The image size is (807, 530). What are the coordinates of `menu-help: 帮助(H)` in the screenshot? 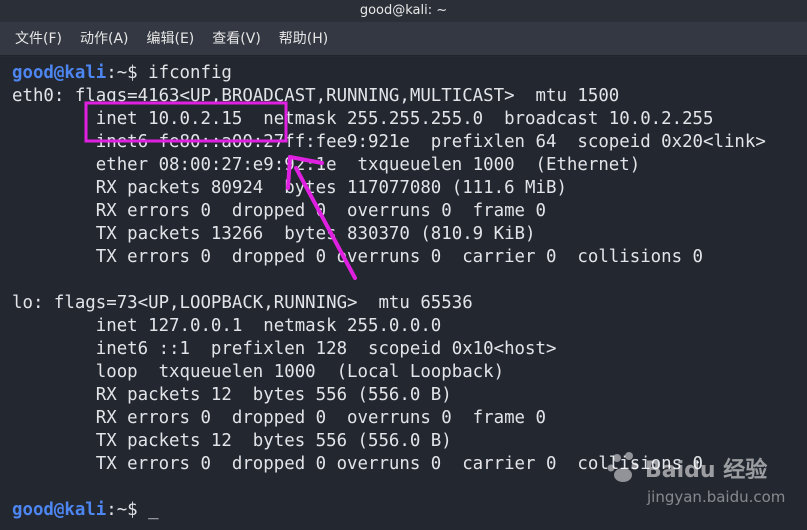 It's located at (303, 39).